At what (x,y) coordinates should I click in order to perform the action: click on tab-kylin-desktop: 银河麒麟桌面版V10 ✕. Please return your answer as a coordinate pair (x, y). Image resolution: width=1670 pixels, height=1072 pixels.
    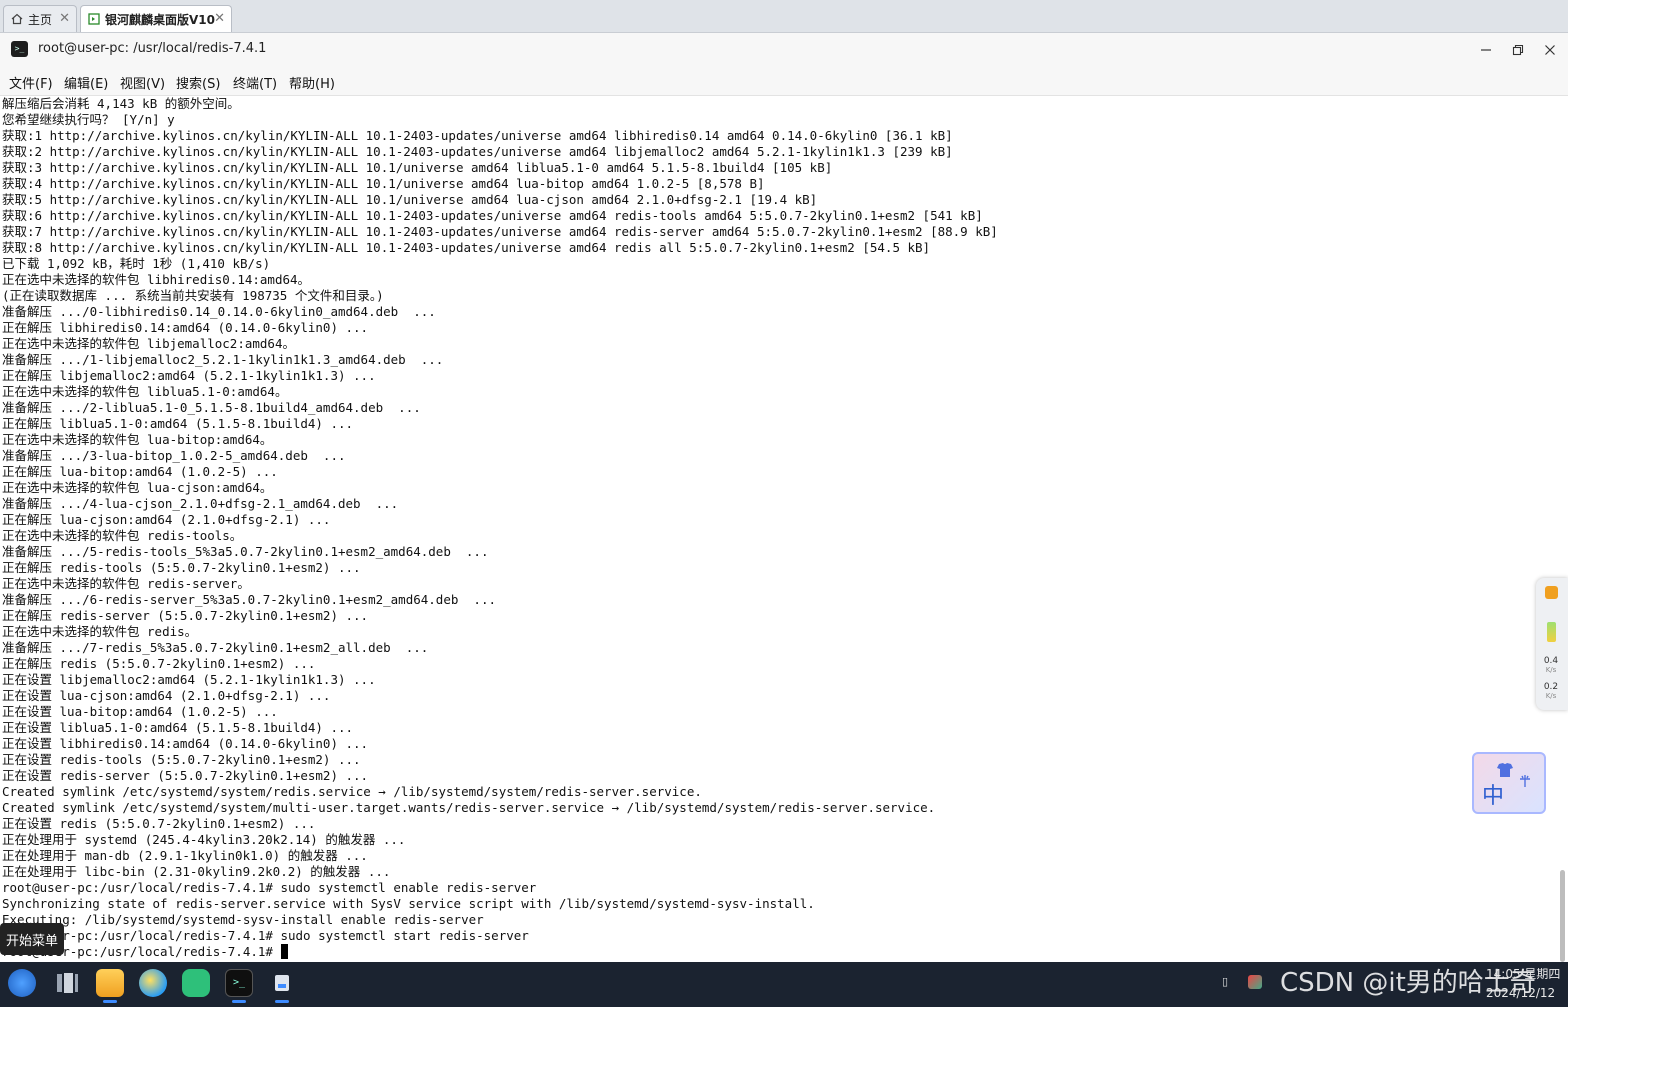
    Looking at the image, I should click on (156, 18).